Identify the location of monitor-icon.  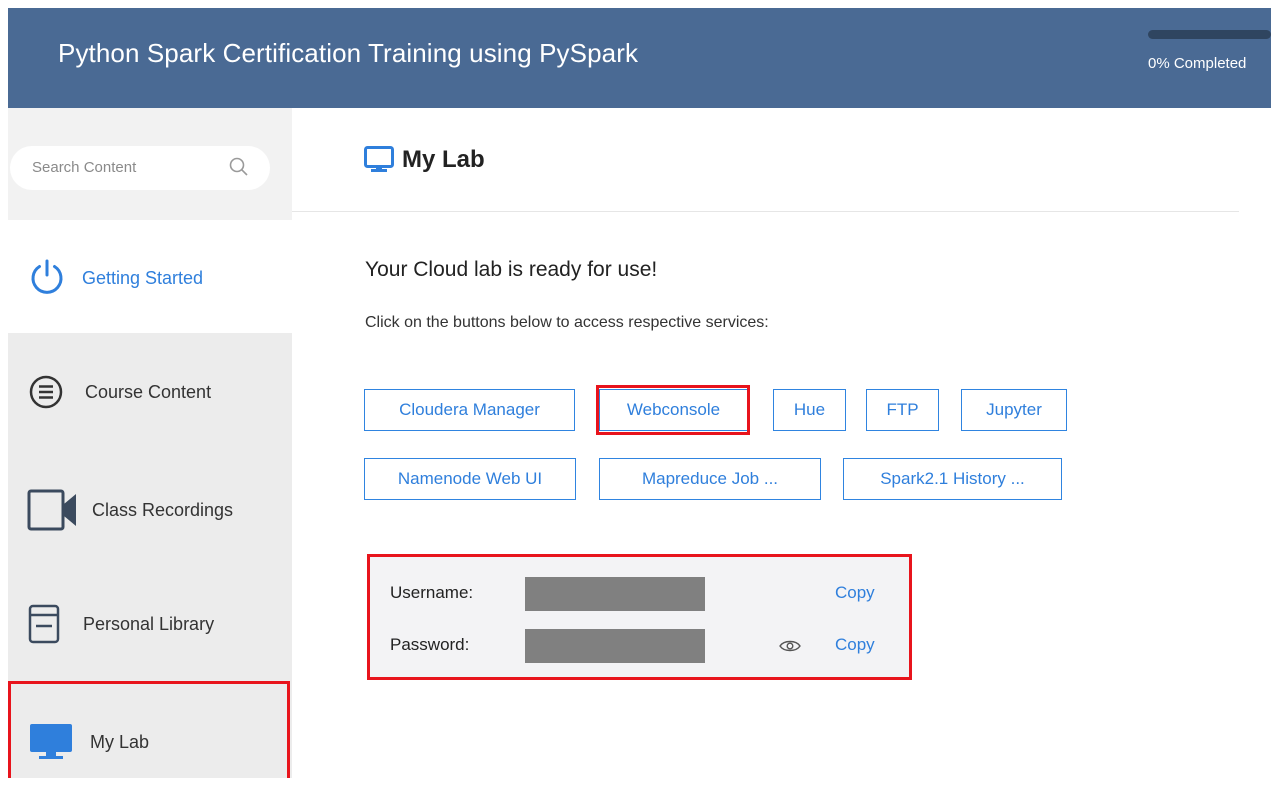
(379, 159).